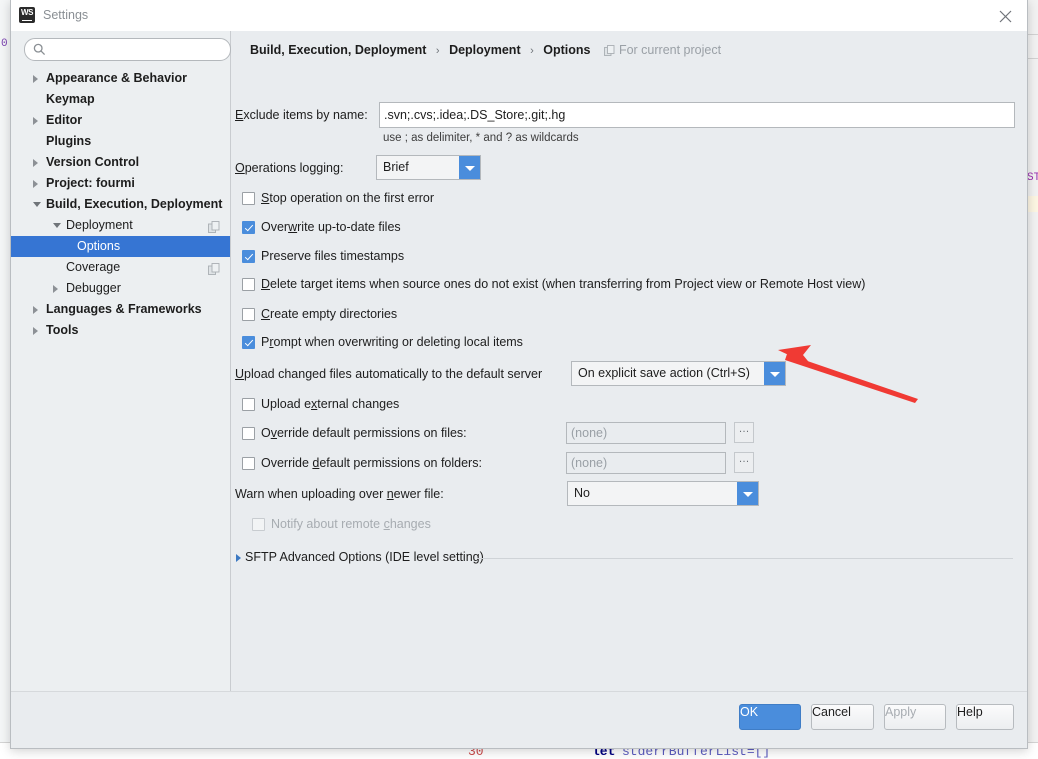  What do you see at coordinates (331, 227) in the screenshot?
I see `checkbox-overwrite-up-to-date-files-label: Overwrite up-to-date files` at bounding box center [331, 227].